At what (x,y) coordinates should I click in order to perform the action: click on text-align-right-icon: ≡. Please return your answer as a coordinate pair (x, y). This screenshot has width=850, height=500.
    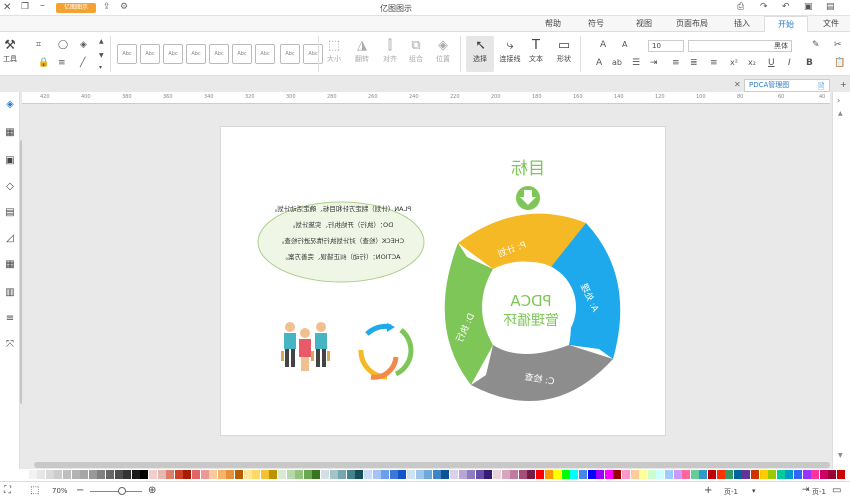
    Looking at the image, I should click on (714, 63).